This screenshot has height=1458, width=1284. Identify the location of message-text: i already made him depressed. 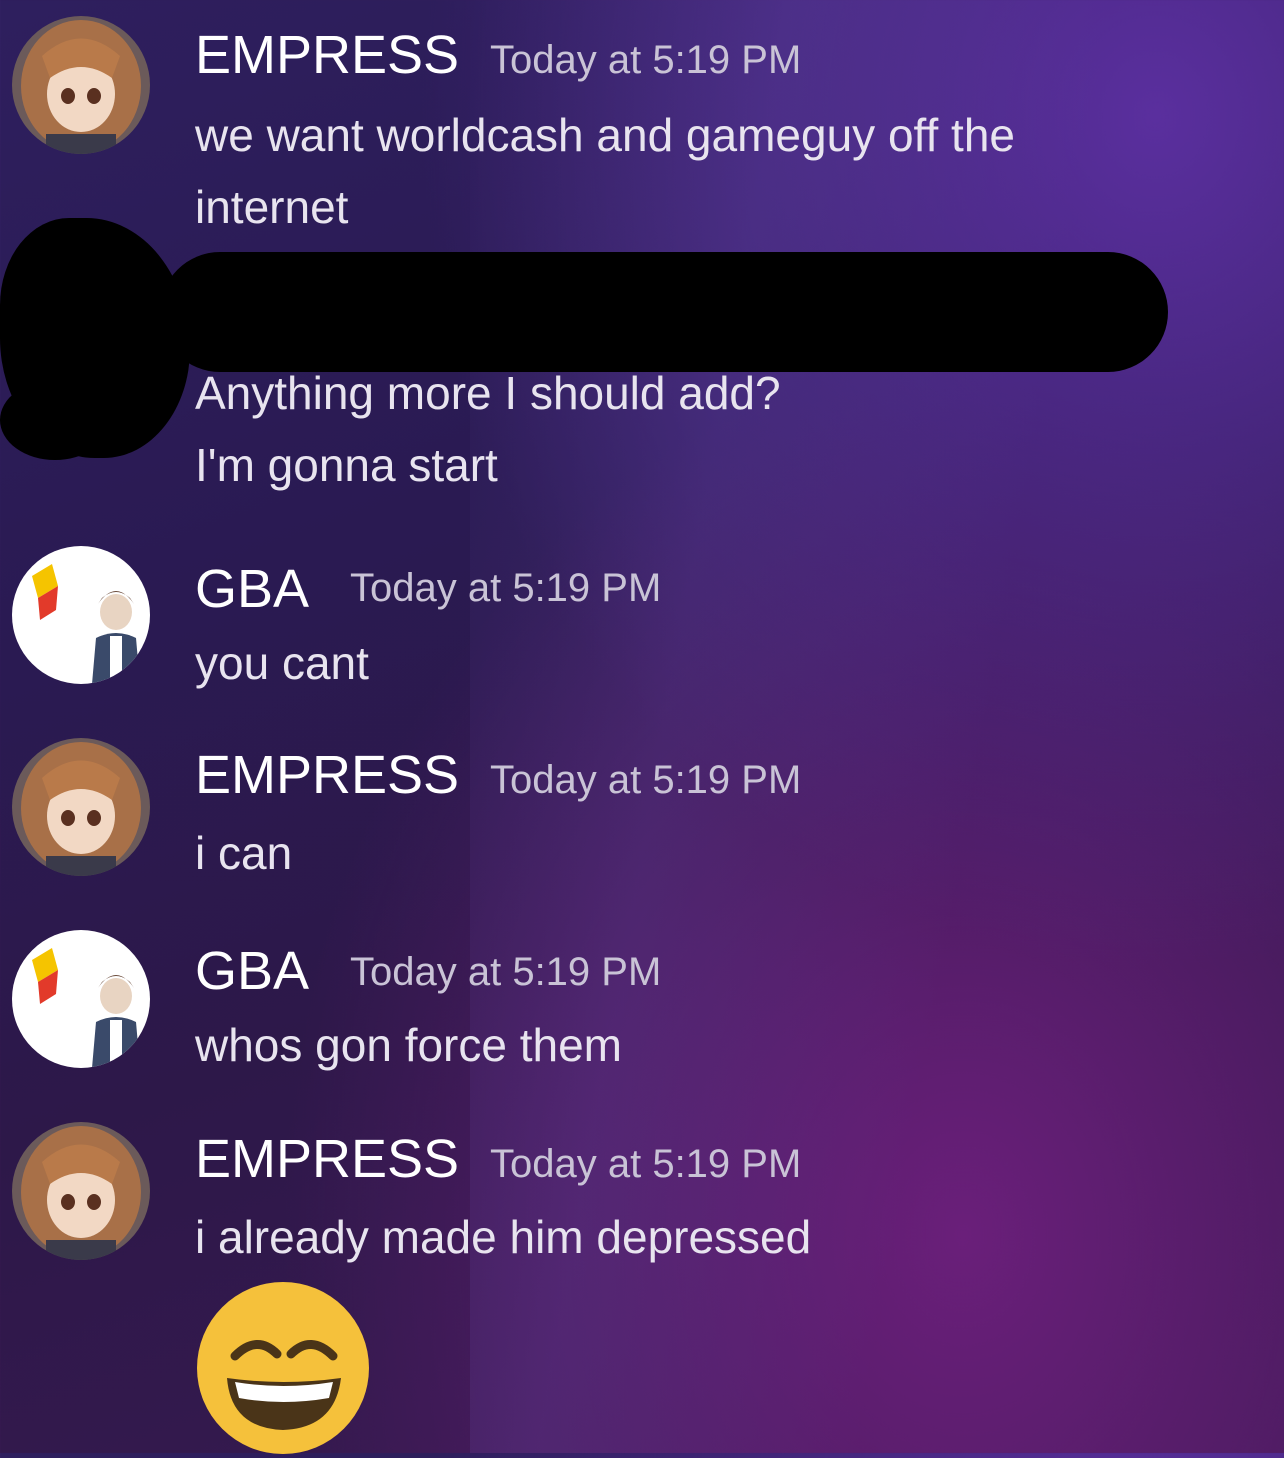
(503, 1237).